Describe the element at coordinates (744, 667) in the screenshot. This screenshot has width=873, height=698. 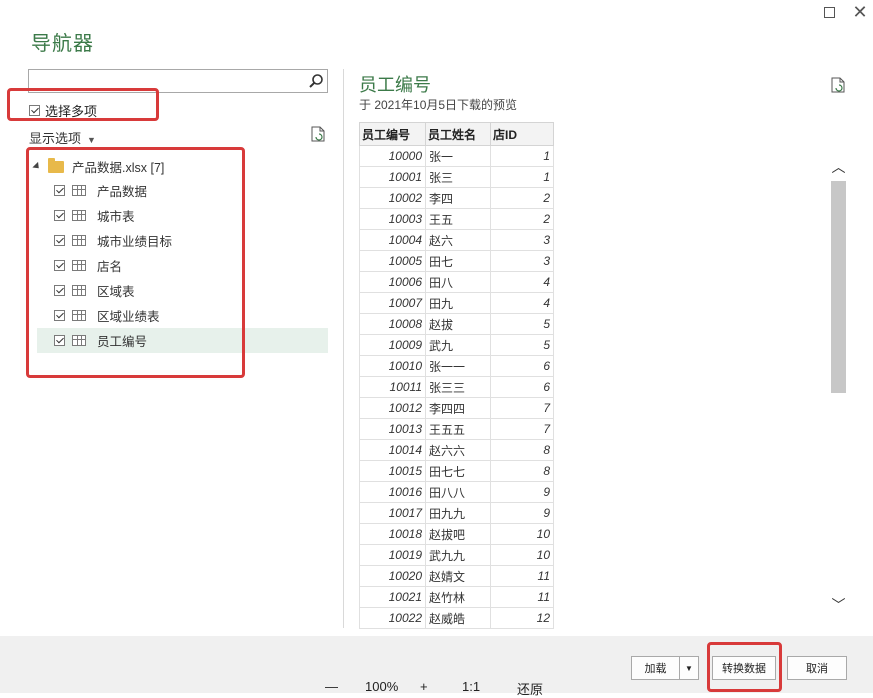
I see `highlight-box-transform` at that location.